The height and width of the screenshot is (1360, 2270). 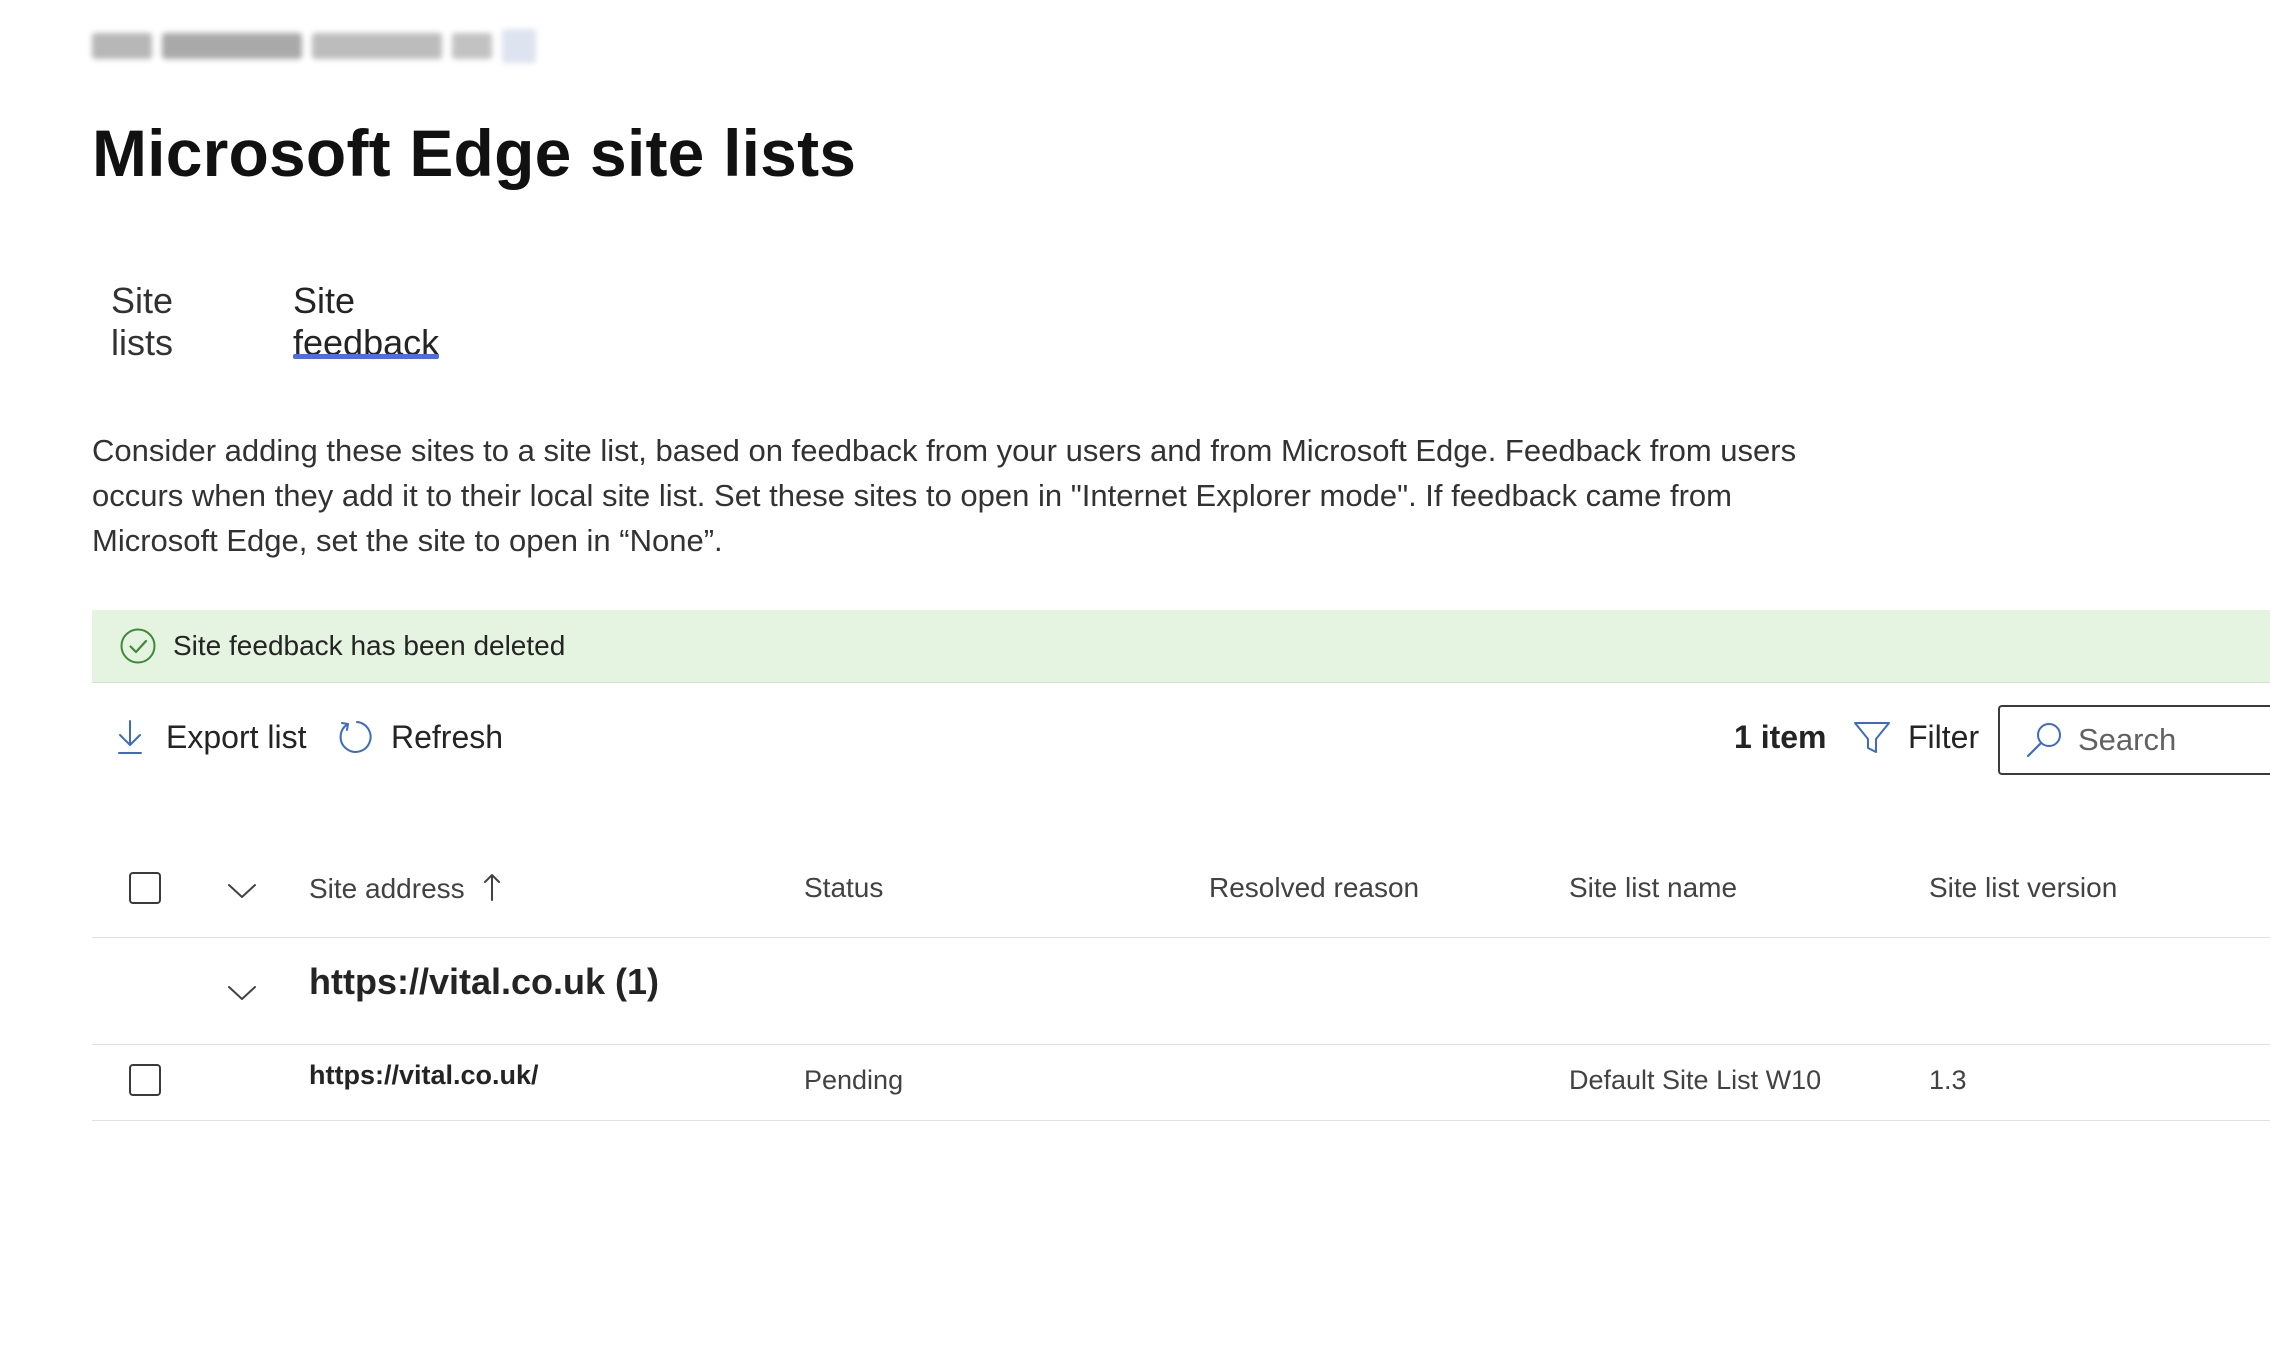 I want to click on column-header-site-list-name: Site list name, so click(x=1653, y=888).